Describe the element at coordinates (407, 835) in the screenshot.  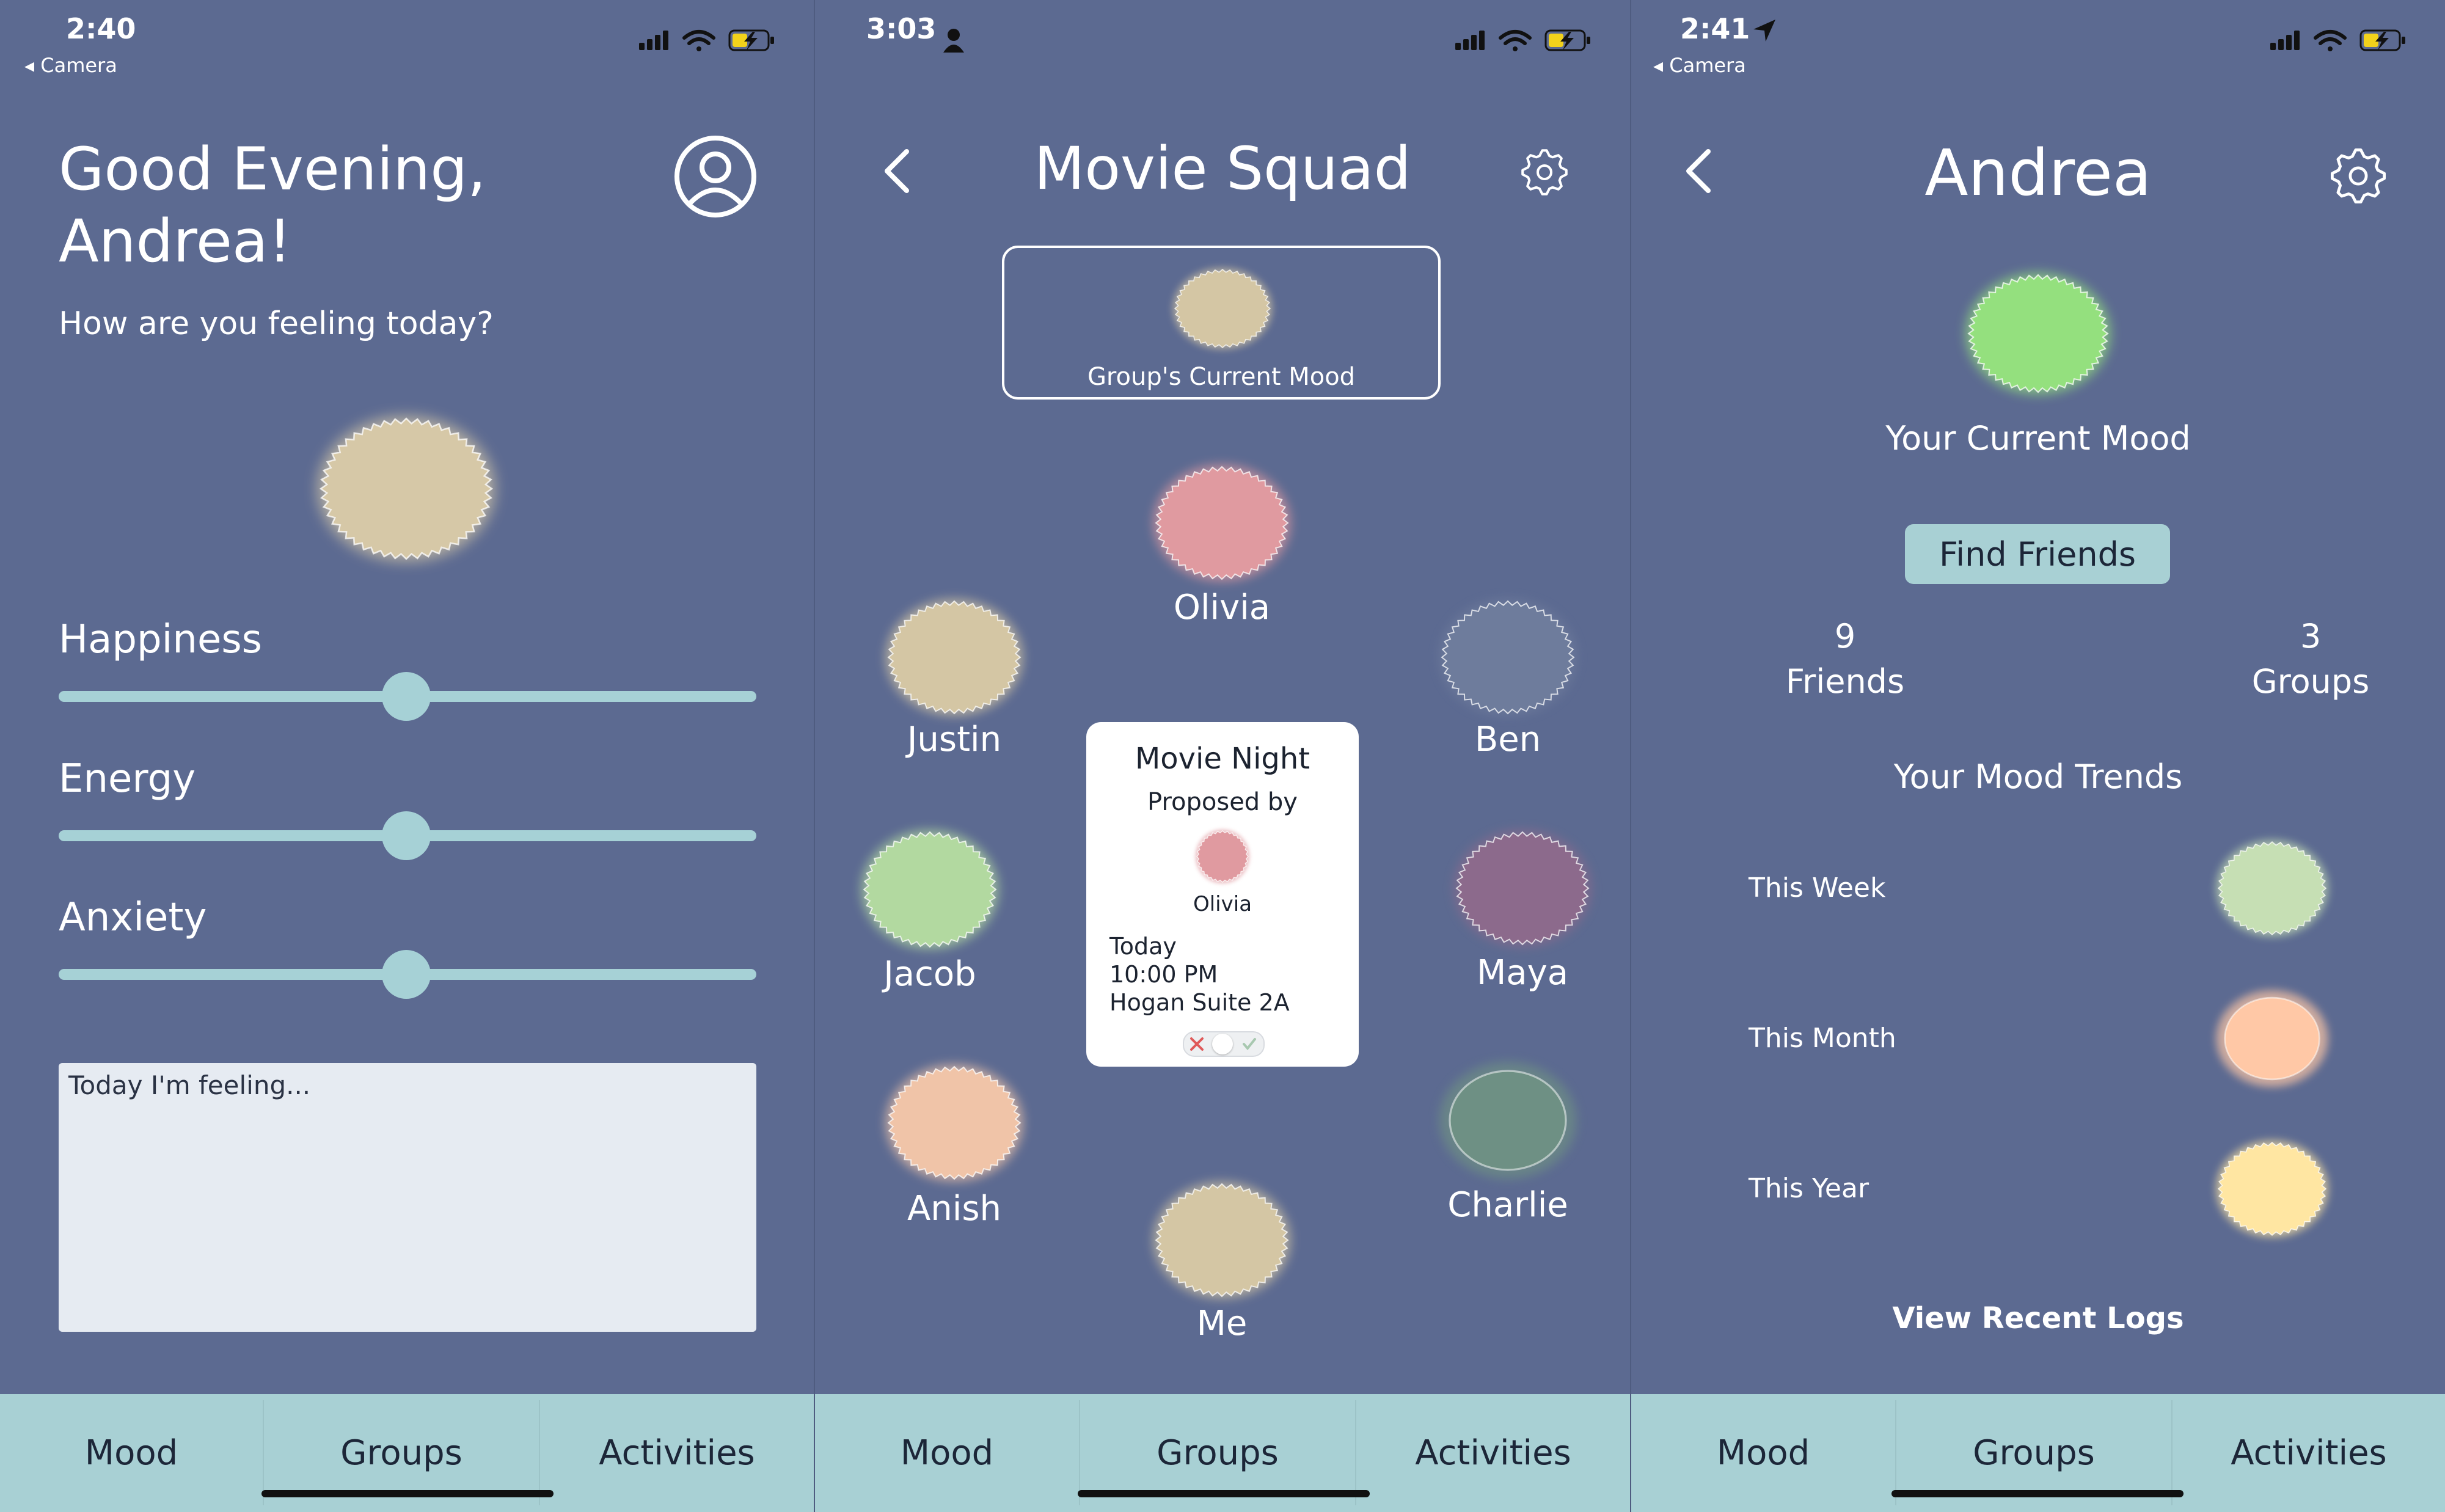
I see `energy-slider-thumb` at that location.